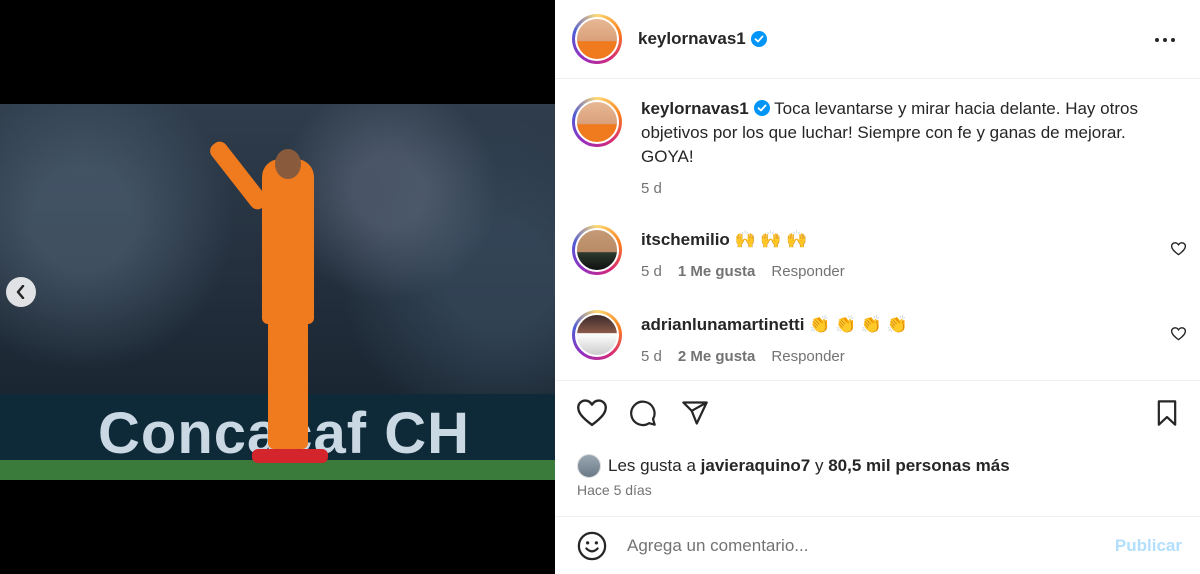 This screenshot has height=574, width=1200. Describe the element at coordinates (652, 465) in the screenshot. I see `likes-prefix: Les gusta a` at that location.